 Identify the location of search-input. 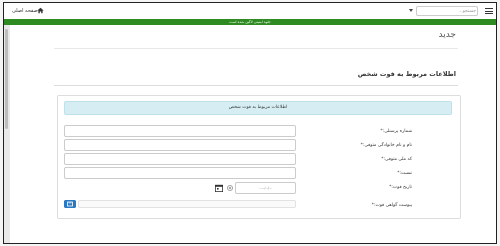
(448, 11).